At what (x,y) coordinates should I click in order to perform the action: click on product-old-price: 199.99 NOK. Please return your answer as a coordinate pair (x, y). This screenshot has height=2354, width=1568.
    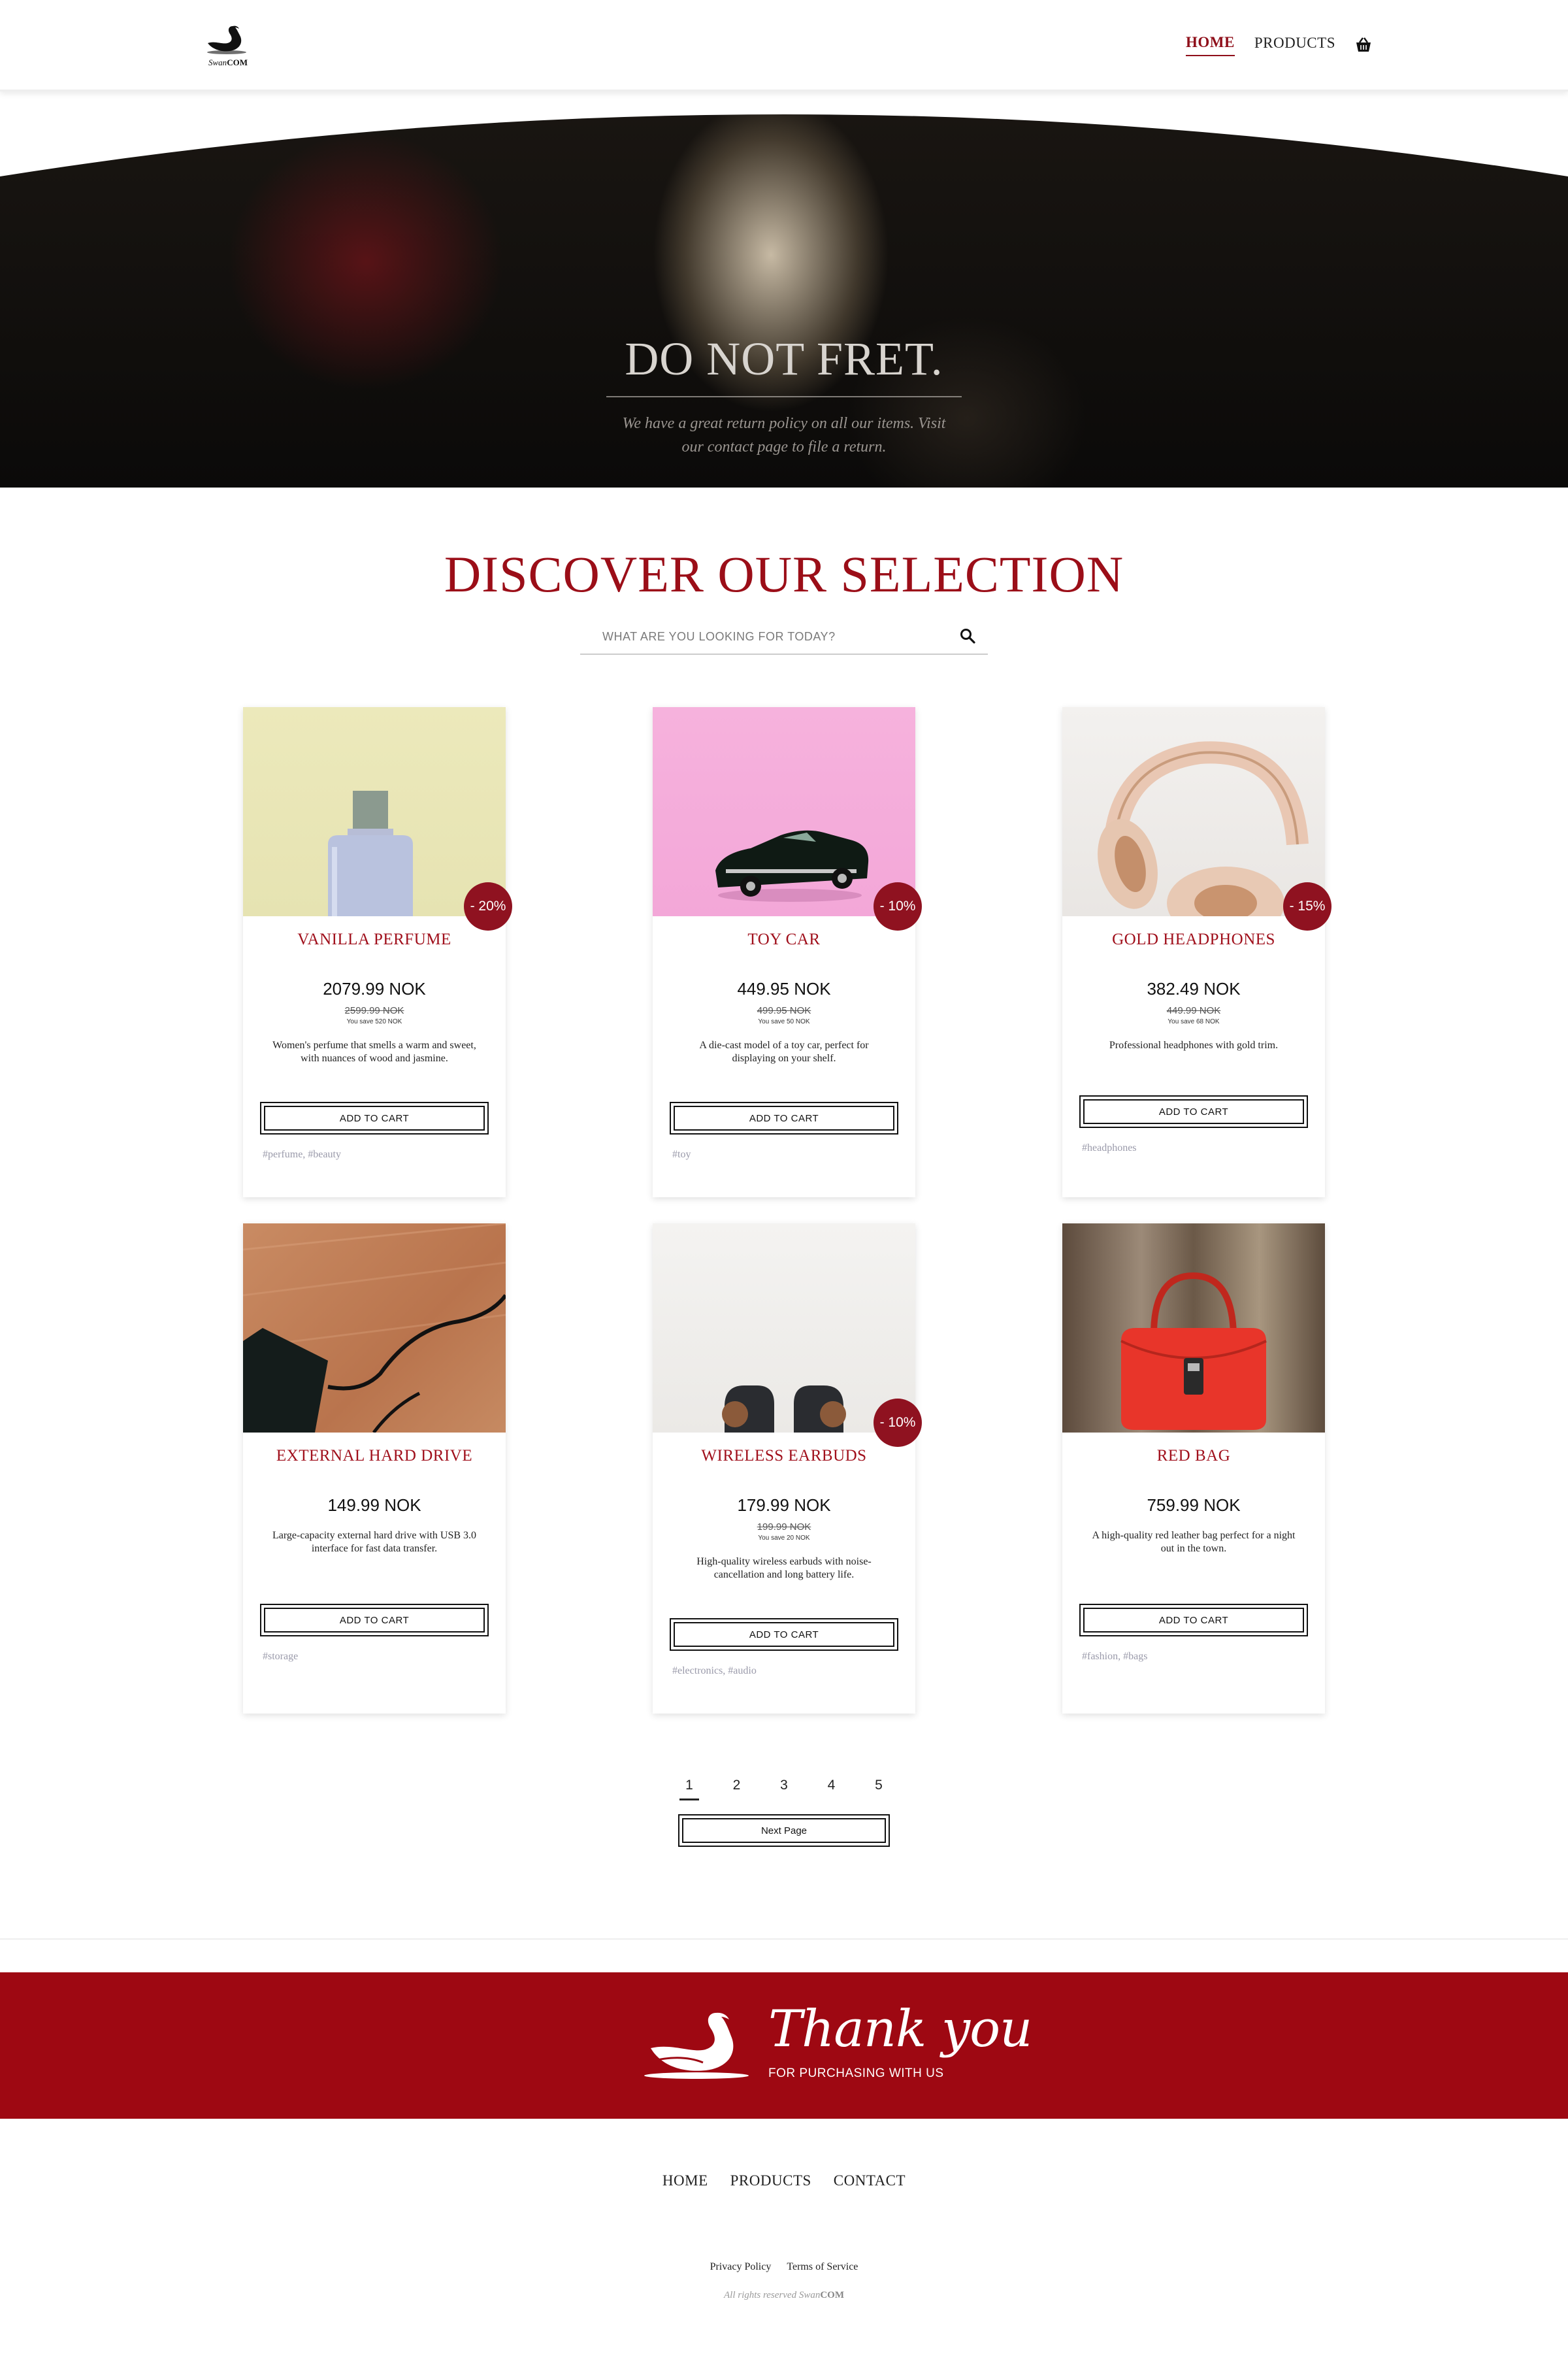
    Looking at the image, I should click on (784, 1527).